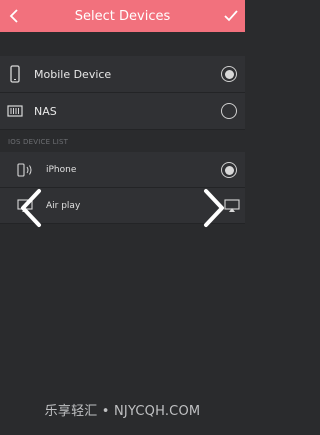  What do you see at coordinates (15, 111) in the screenshot?
I see `nas-icon` at bounding box center [15, 111].